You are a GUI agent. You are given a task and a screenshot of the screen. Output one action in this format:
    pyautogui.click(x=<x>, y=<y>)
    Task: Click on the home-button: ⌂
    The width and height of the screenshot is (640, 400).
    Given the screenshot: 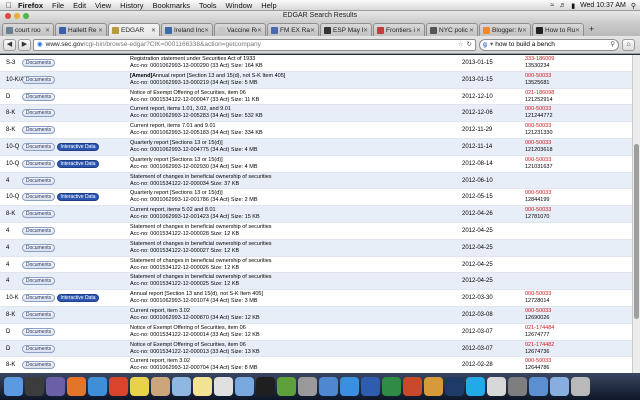 What is the action you would take?
    pyautogui.click(x=628, y=44)
    